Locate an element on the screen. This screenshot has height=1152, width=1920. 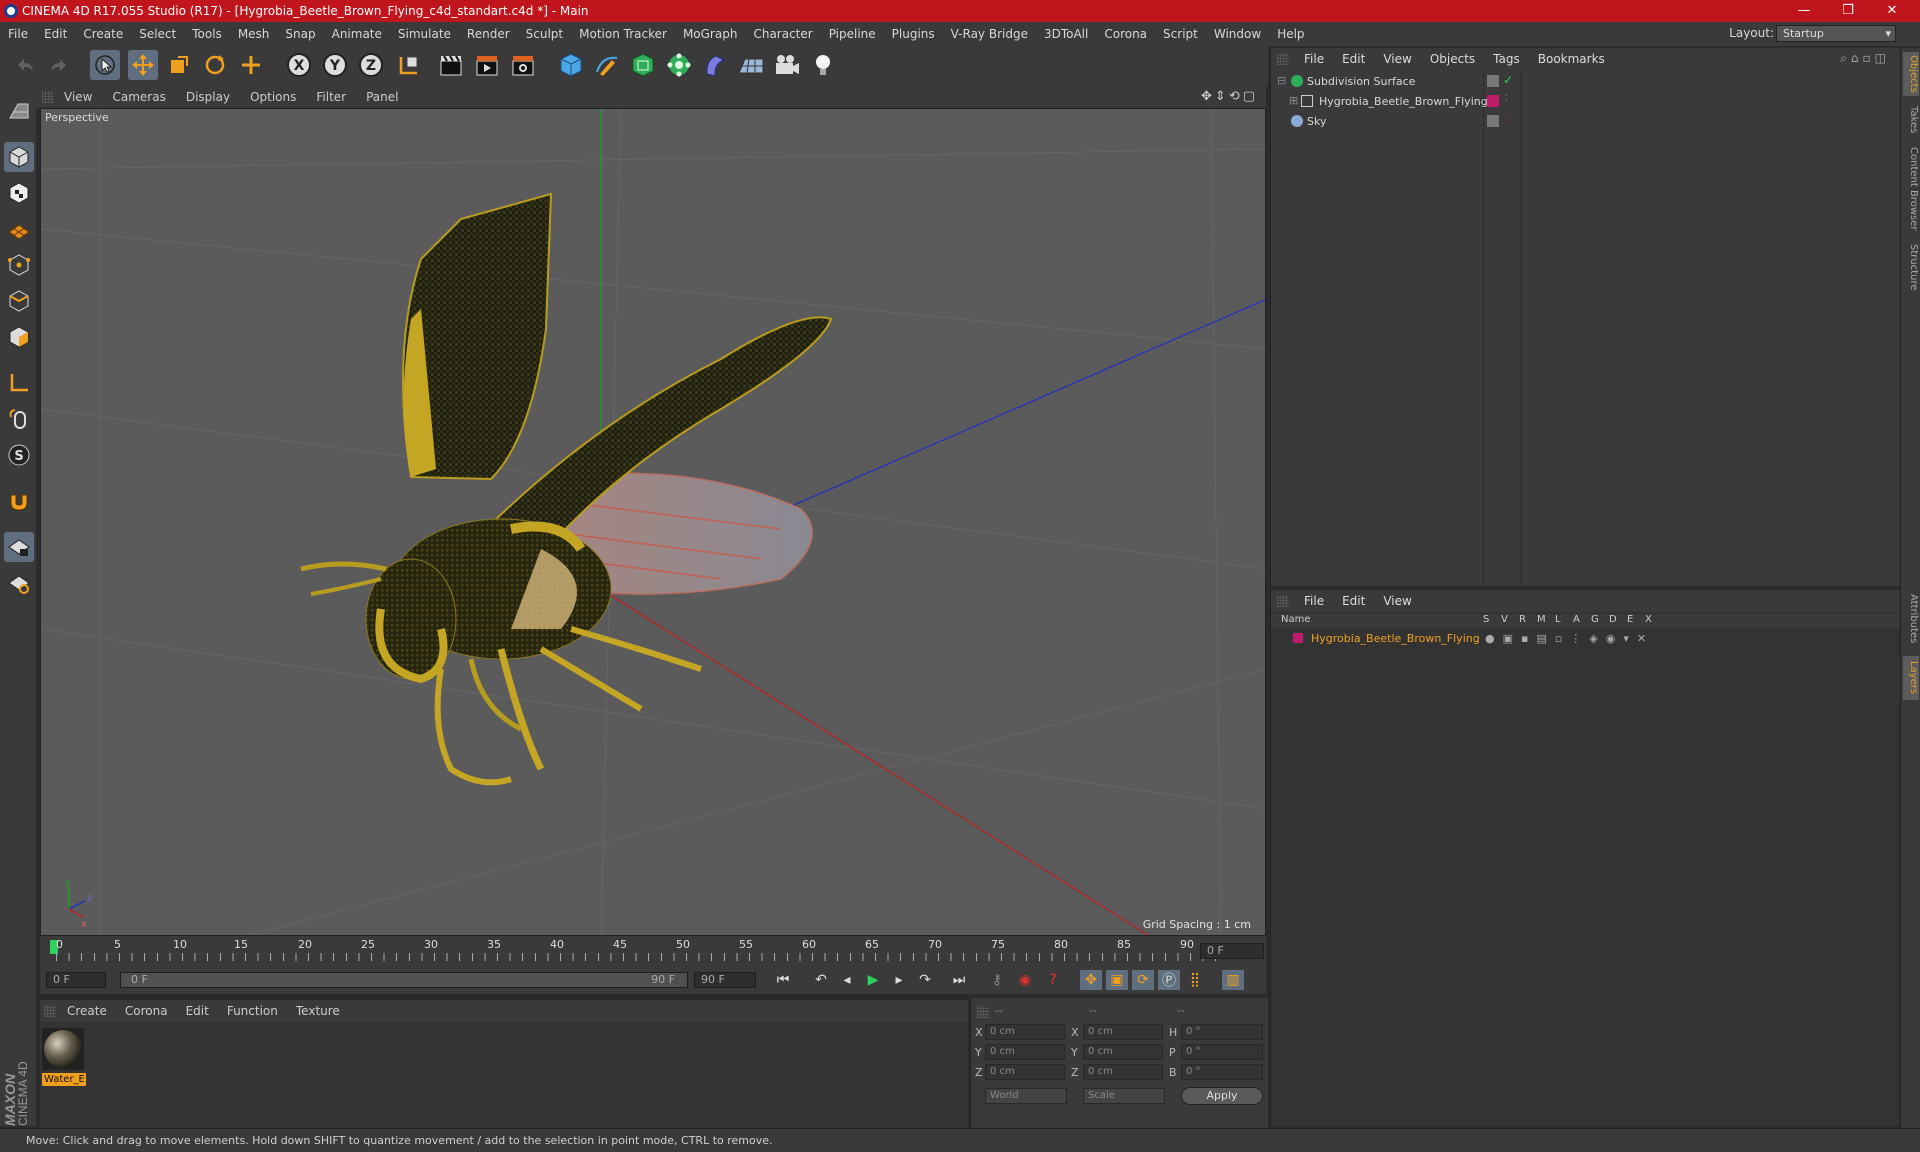
menu-sculpt: Sculpt is located at coordinates (544, 34).